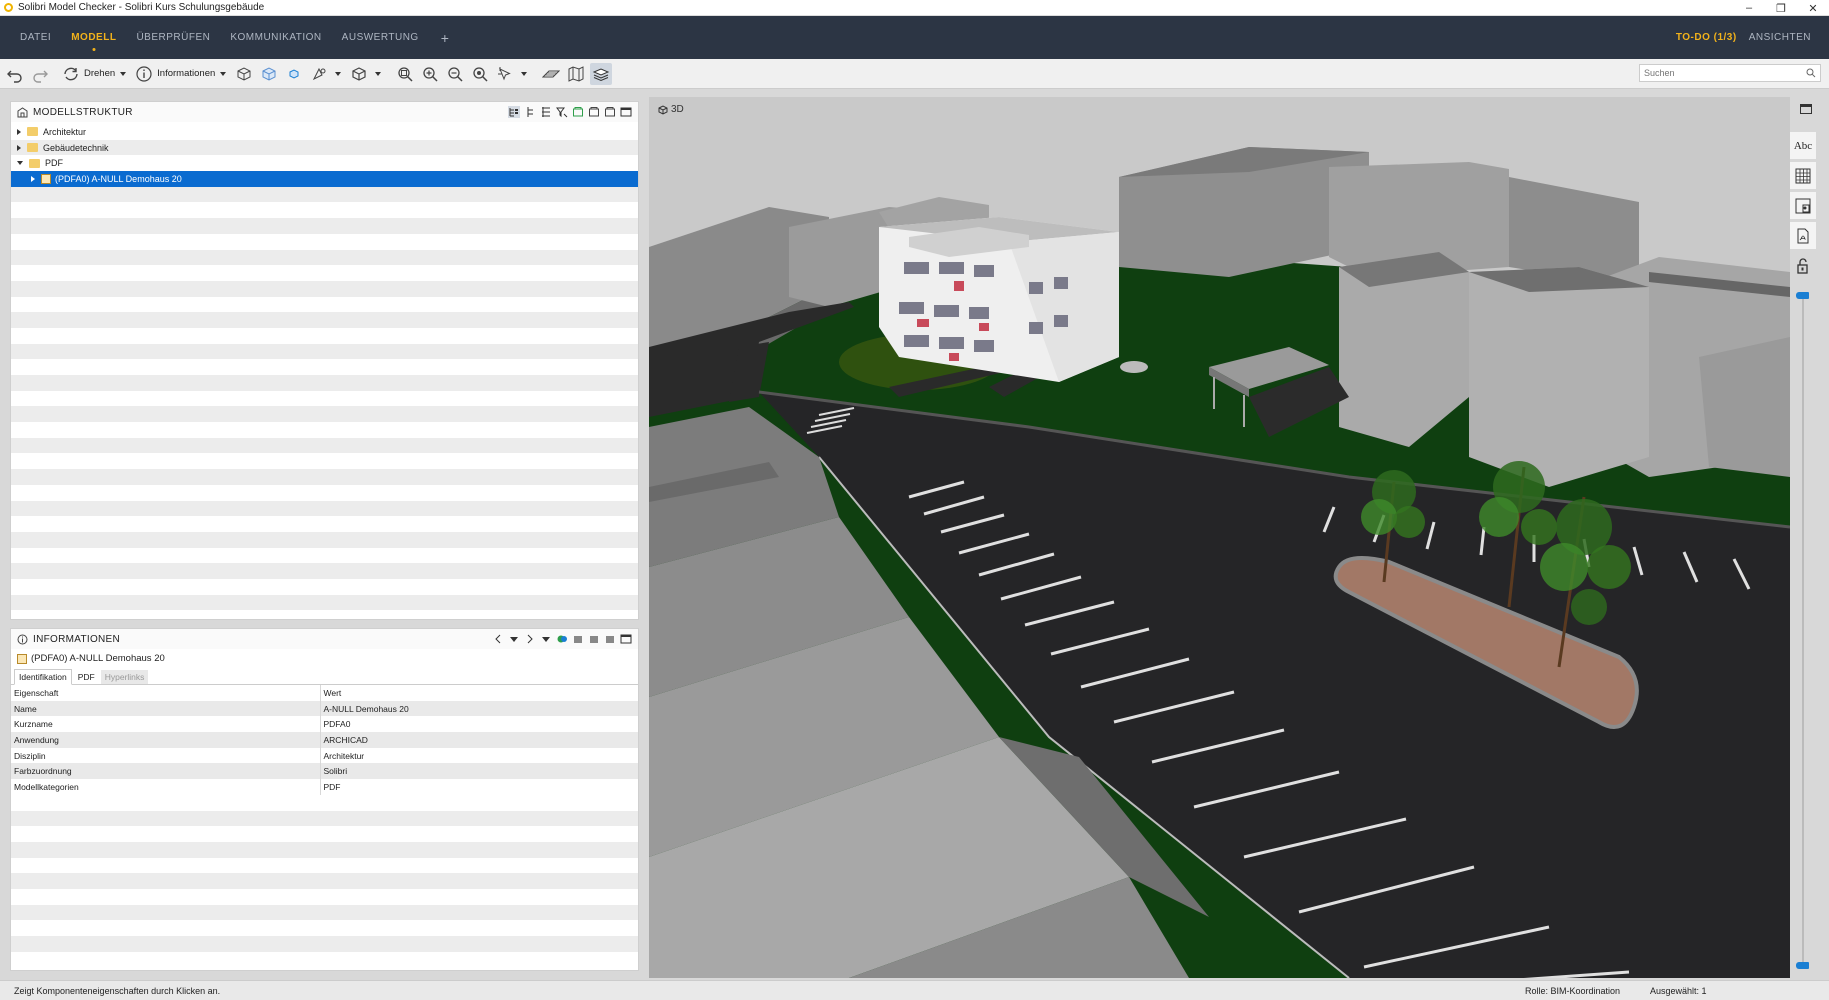  I want to click on view-dropdown-icon, so click(378, 73).